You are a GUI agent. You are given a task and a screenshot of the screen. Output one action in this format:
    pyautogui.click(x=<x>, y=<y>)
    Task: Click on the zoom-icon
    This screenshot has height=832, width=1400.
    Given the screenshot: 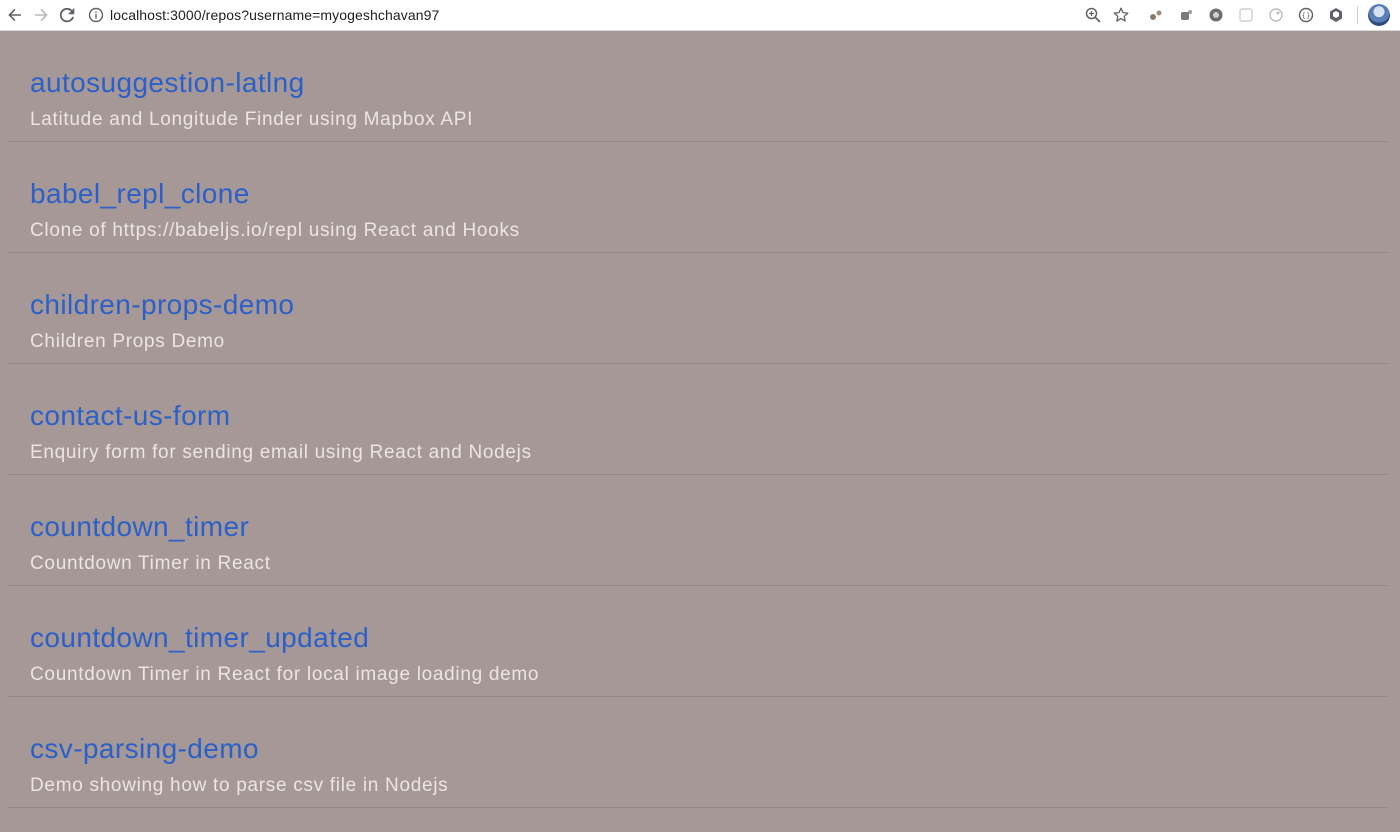 What is the action you would take?
    pyautogui.click(x=1093, y=15)
    